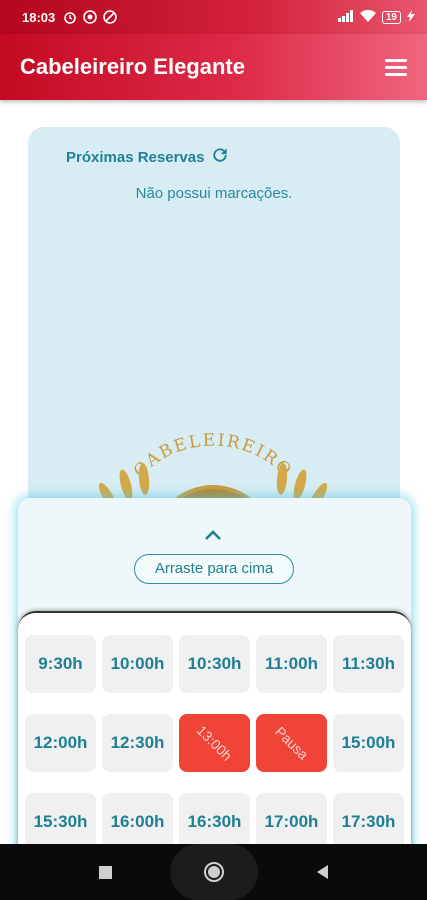 The width and height of the screenshot is (427, 900). What do you see at coordinates (70, 17) in the screenshot?
I see `alarm-icon` at bounding box center [70, 17].